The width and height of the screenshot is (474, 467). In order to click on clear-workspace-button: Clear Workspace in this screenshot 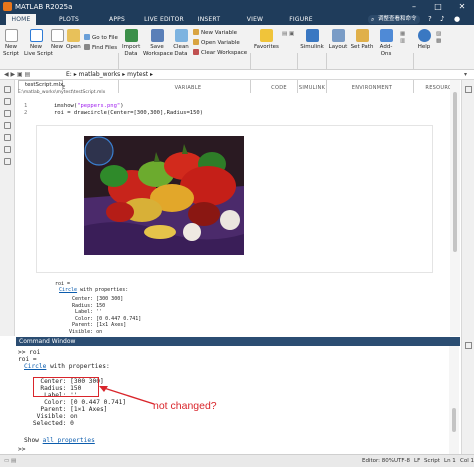, I will do `click(220, 53)`.